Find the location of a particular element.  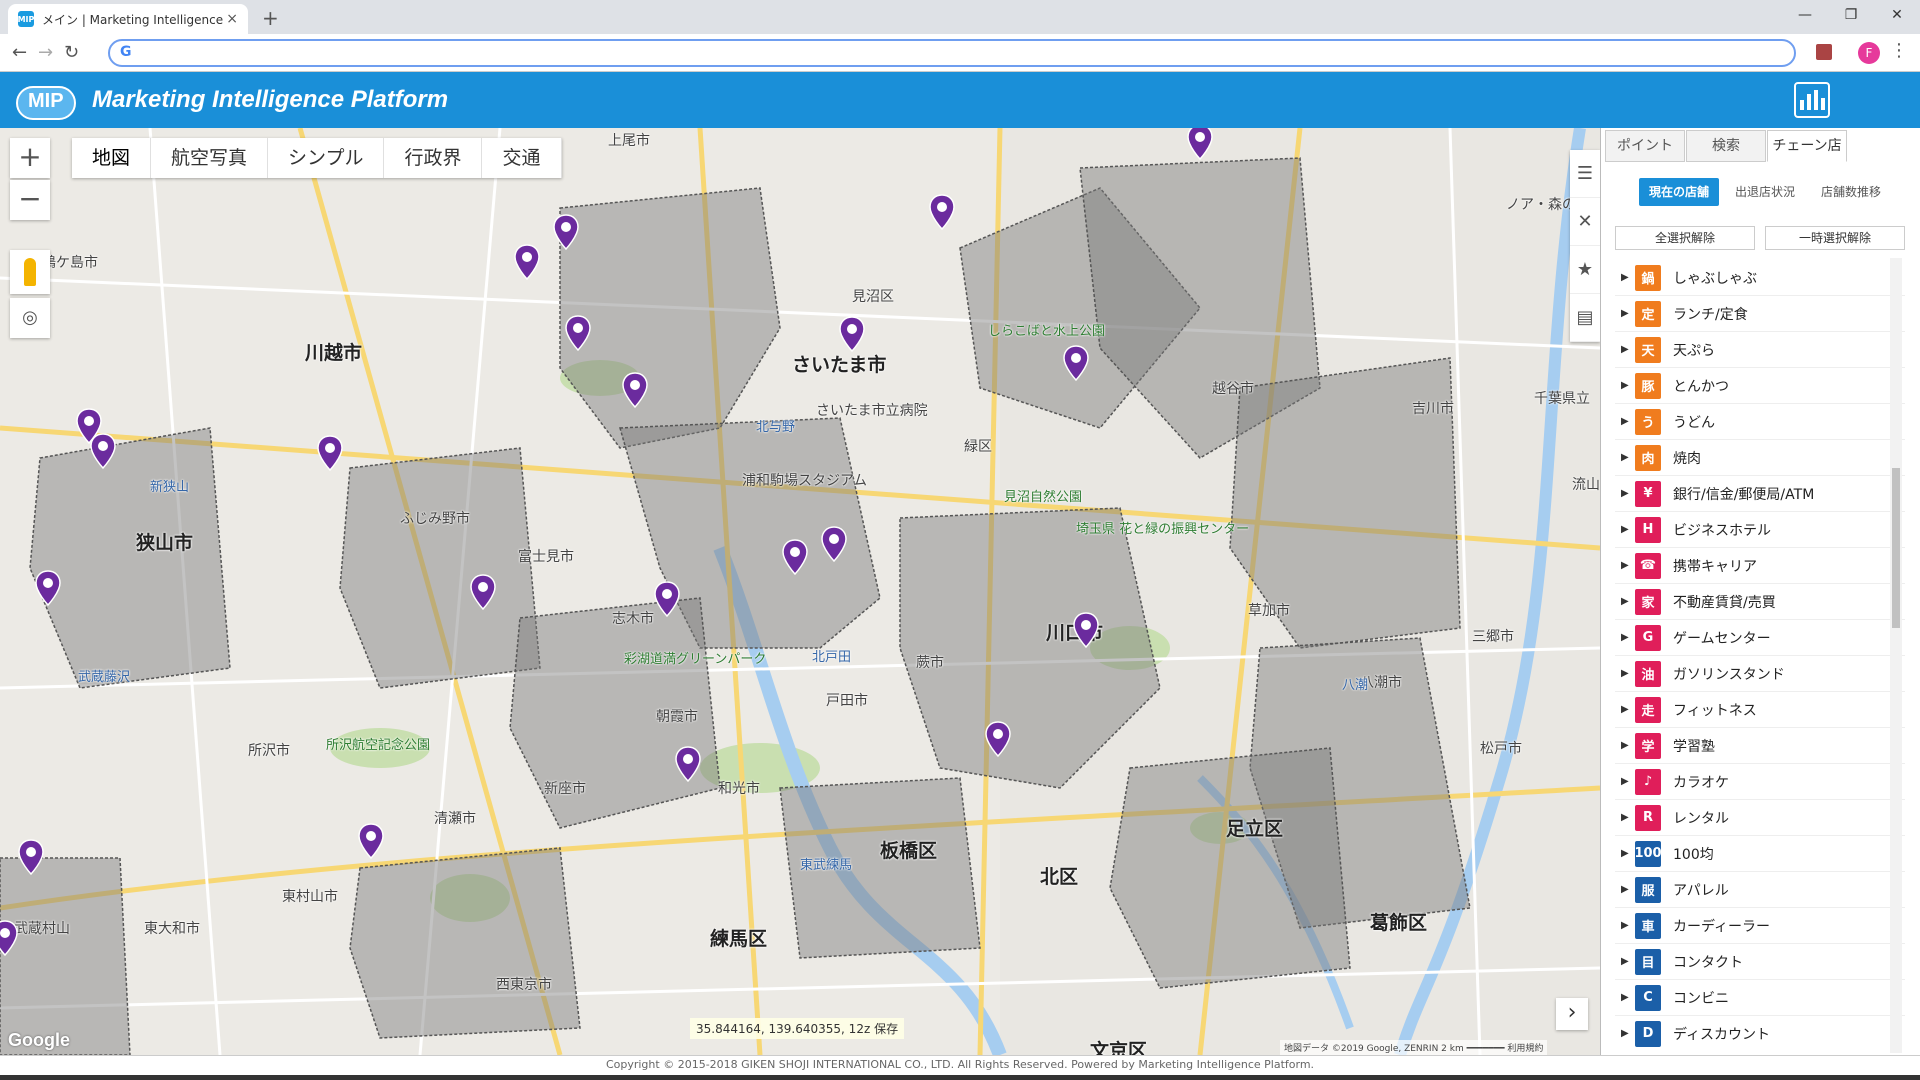

new-tab-button: + is located at coordinates (270, 18).